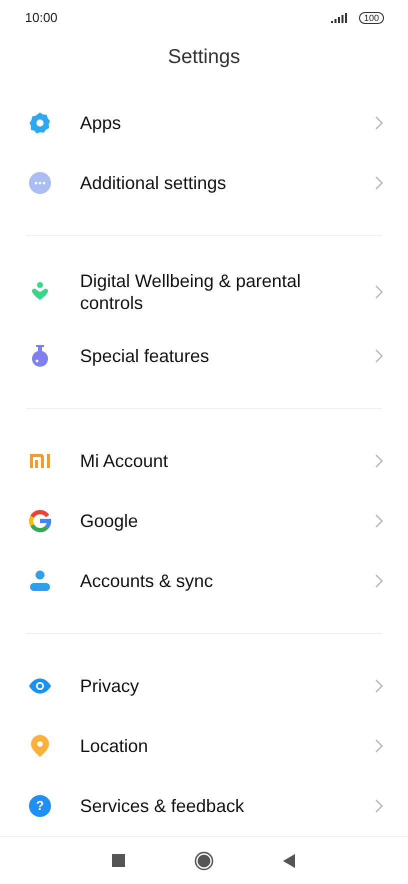 This screenshot has width=408, height=884. I want to click on more-icon, so click(40, 183).